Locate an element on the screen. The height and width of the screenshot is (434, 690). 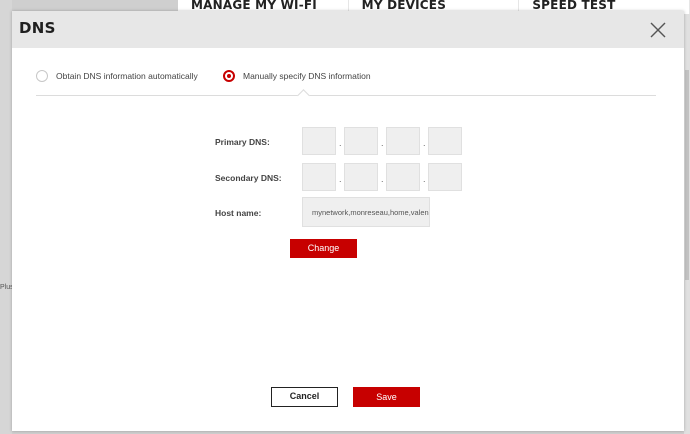
save-button: Save is located at coordinates (386, 397).